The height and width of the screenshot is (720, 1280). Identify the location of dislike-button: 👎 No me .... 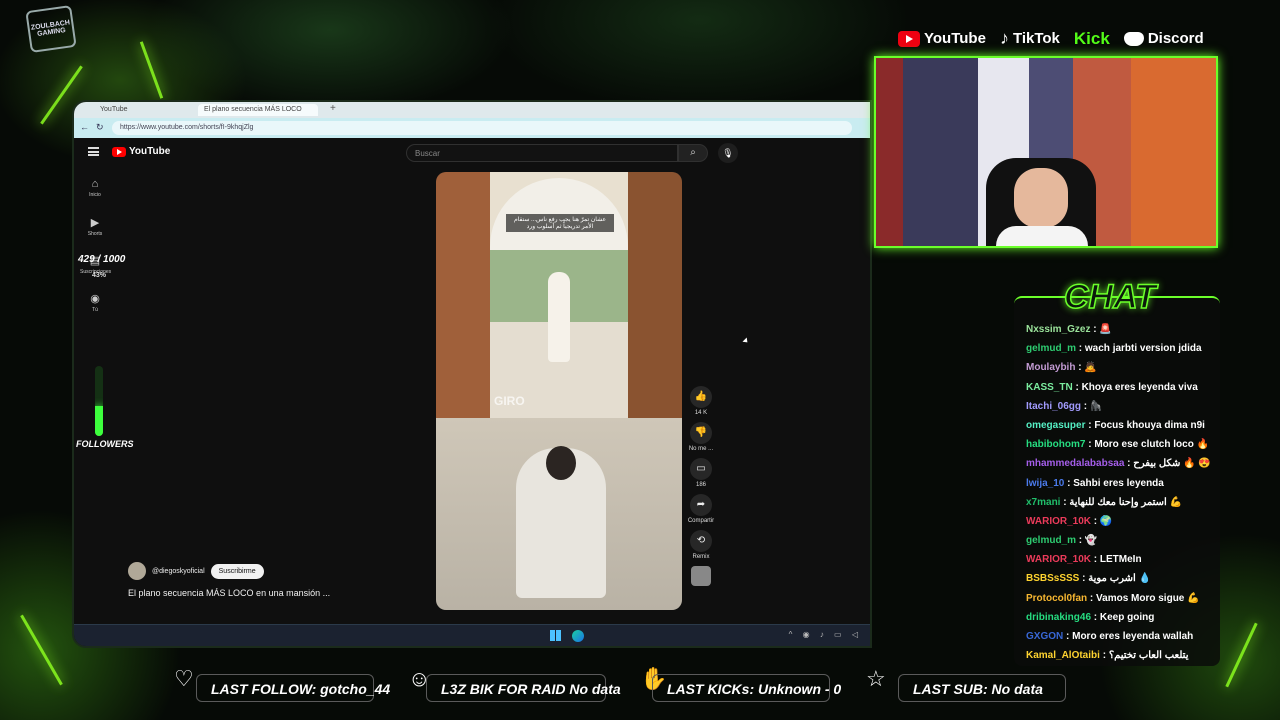
(701, 437).